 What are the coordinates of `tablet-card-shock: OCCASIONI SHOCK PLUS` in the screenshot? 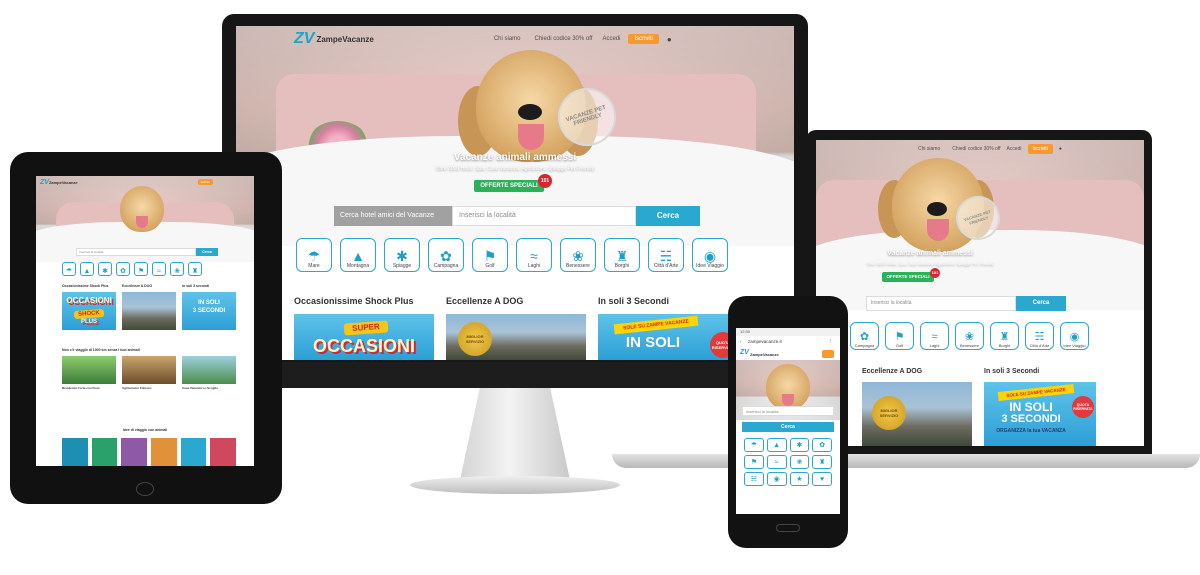 It's located at (89, 311).